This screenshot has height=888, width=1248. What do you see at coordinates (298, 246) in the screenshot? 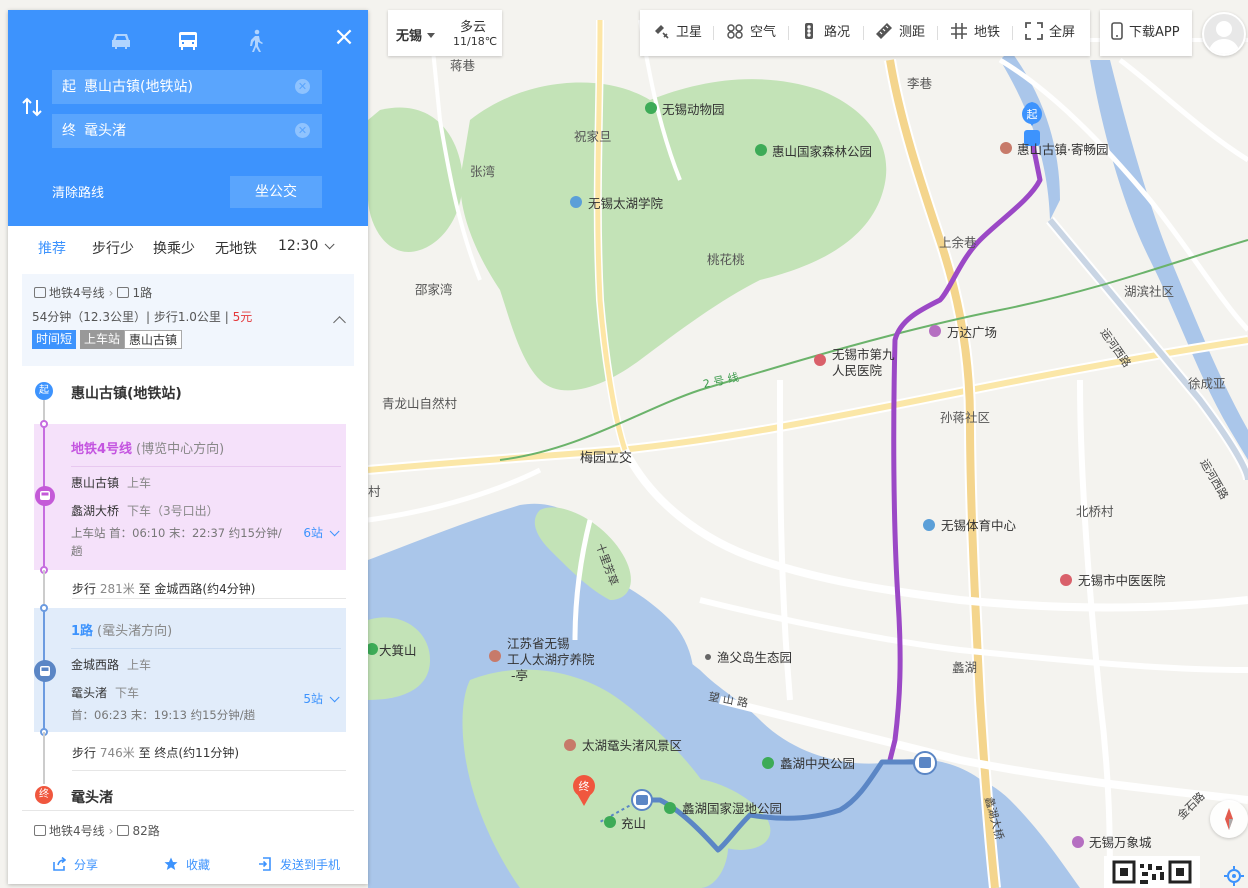
I see `time-value: 12:30` at bounding box center [298, 246].